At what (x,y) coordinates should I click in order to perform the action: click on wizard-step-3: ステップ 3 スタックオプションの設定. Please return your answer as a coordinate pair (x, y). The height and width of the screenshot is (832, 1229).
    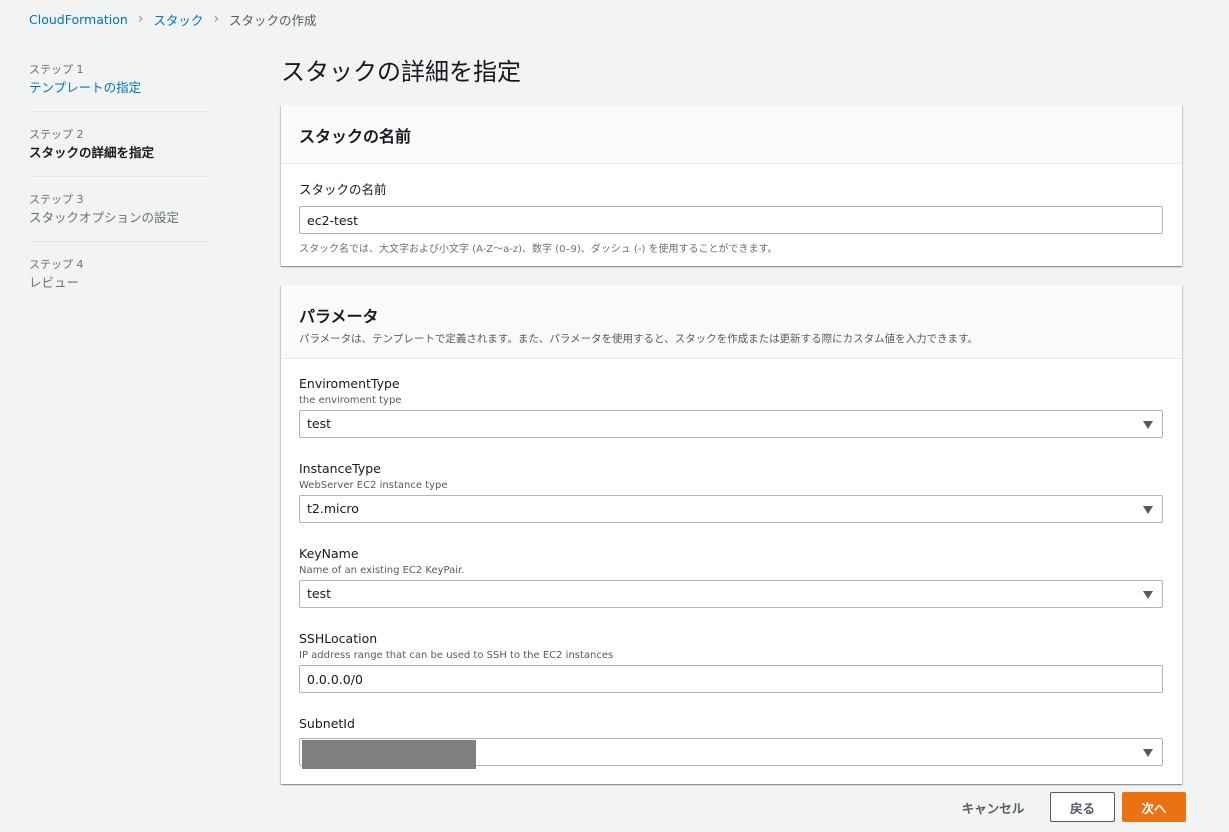
    Looking at the image, I should click on (119, 216).